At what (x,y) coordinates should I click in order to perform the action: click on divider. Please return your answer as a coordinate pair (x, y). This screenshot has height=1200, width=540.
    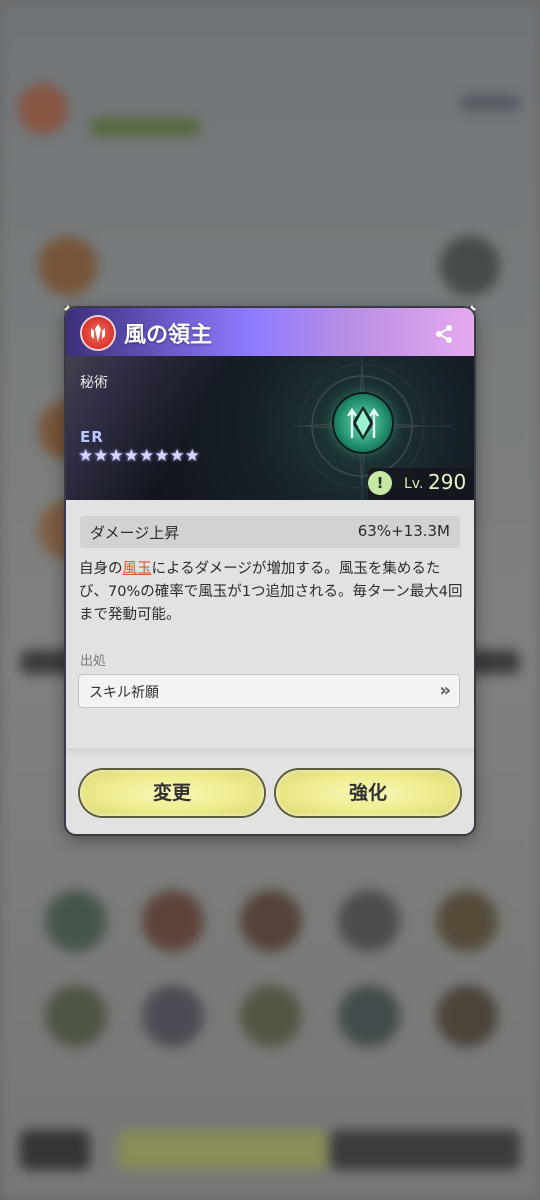
    Looking at the image, I should click on (270, 753).